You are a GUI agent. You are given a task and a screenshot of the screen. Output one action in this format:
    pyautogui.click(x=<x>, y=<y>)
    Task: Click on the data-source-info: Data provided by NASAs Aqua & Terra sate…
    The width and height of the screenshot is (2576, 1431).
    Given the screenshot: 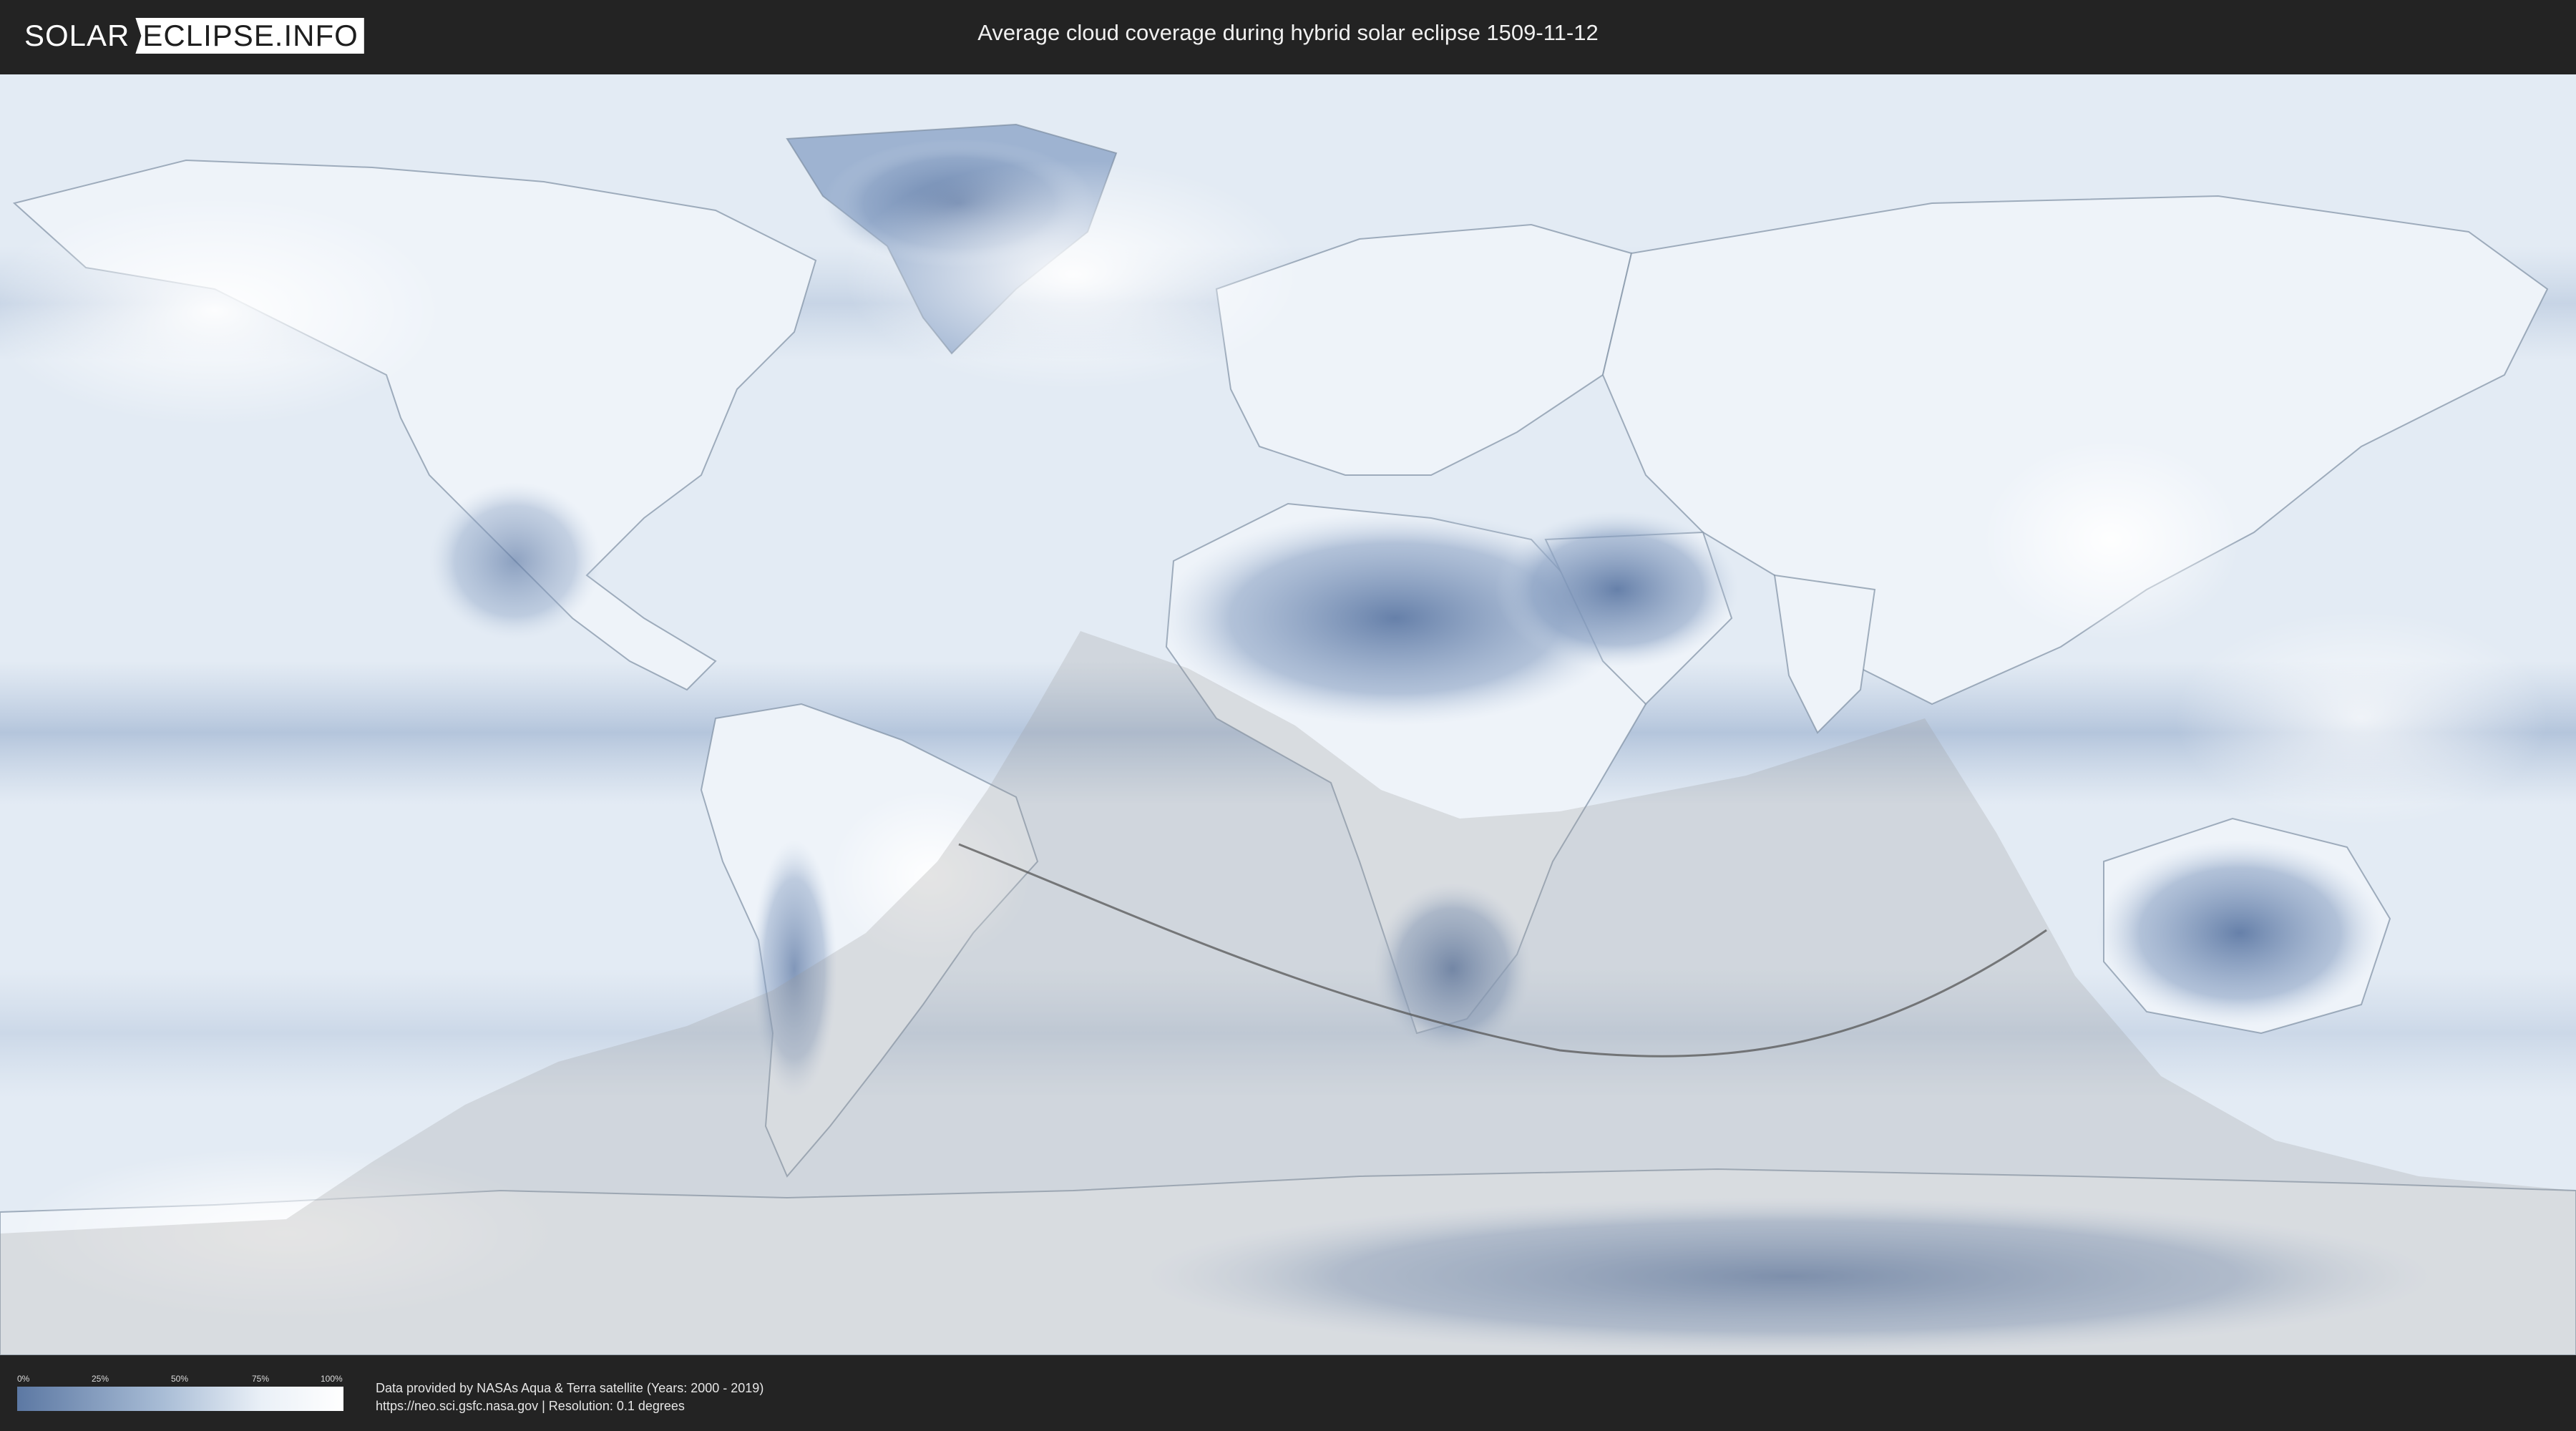 What is the action you would take?
    pyautogui.click(x=569, y=1397)
    